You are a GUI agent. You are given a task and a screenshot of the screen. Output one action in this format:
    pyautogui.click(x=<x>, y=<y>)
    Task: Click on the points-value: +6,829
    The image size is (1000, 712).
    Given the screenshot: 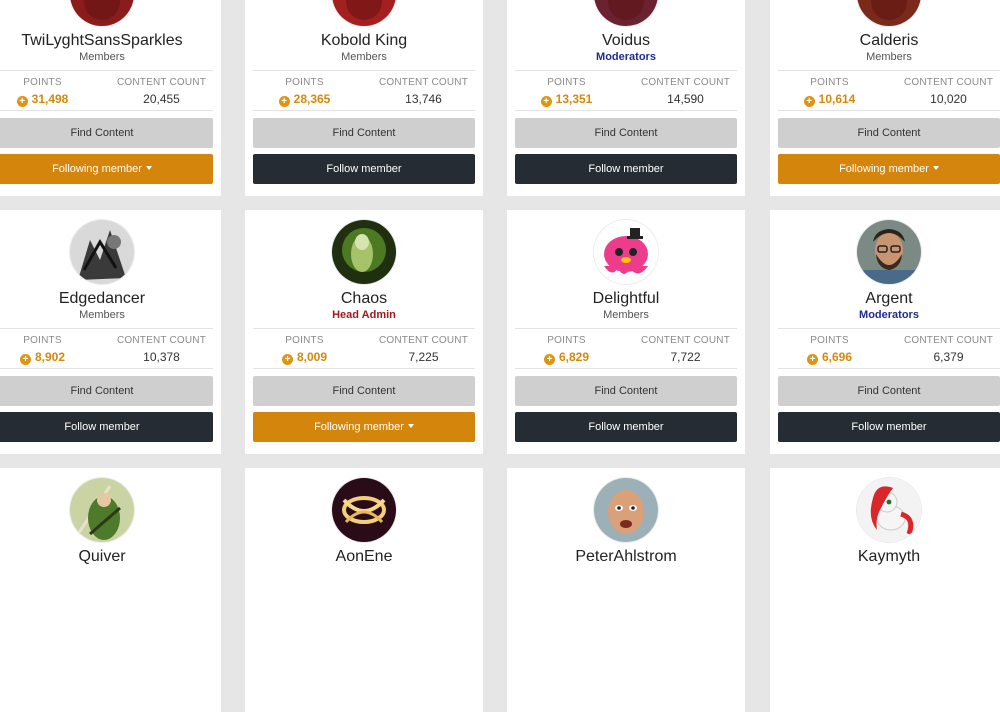 What is the action you would take?
    pyautogui.click(x=566, y=357)
    